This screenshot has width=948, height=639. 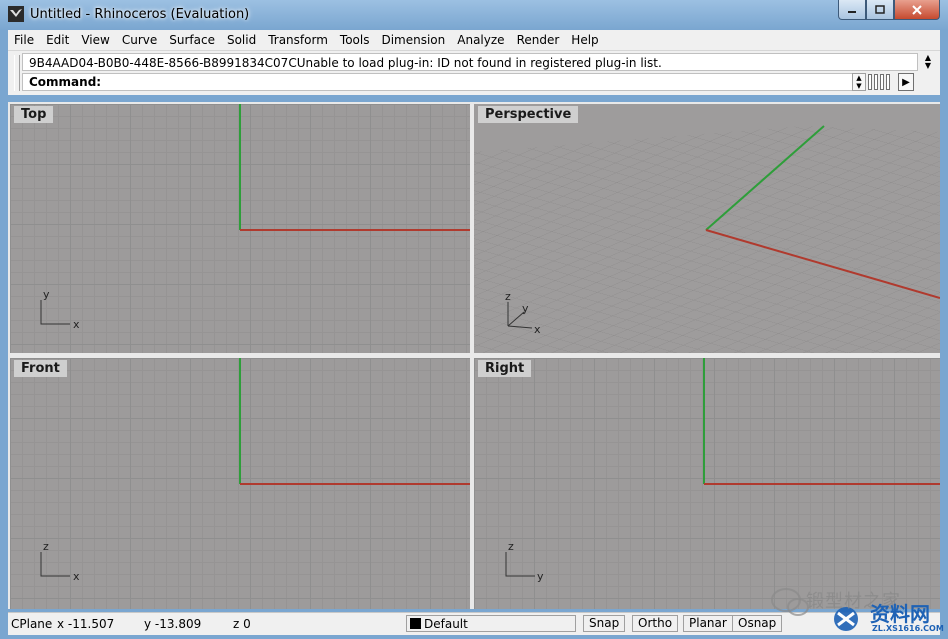 I want to click on command-input, so click(x=481, y=83).